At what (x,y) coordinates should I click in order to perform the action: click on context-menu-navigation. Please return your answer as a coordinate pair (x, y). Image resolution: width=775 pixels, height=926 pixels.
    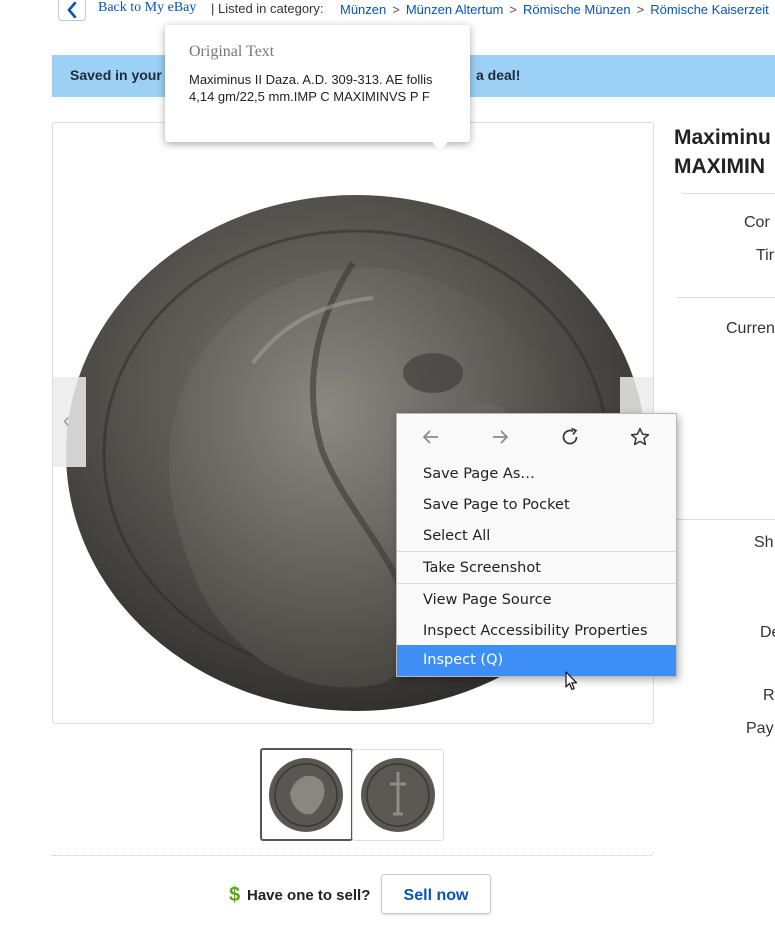
    Looking at the image, I should click on (536, 436).